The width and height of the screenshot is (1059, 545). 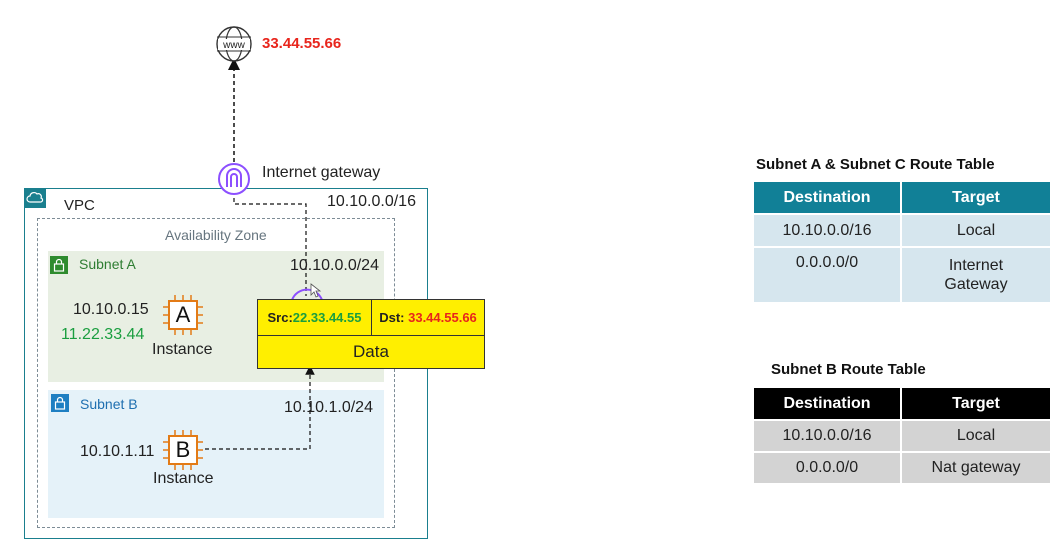 I want to click on subnet-b-label: Subnet B, so click(x=109, y=404).